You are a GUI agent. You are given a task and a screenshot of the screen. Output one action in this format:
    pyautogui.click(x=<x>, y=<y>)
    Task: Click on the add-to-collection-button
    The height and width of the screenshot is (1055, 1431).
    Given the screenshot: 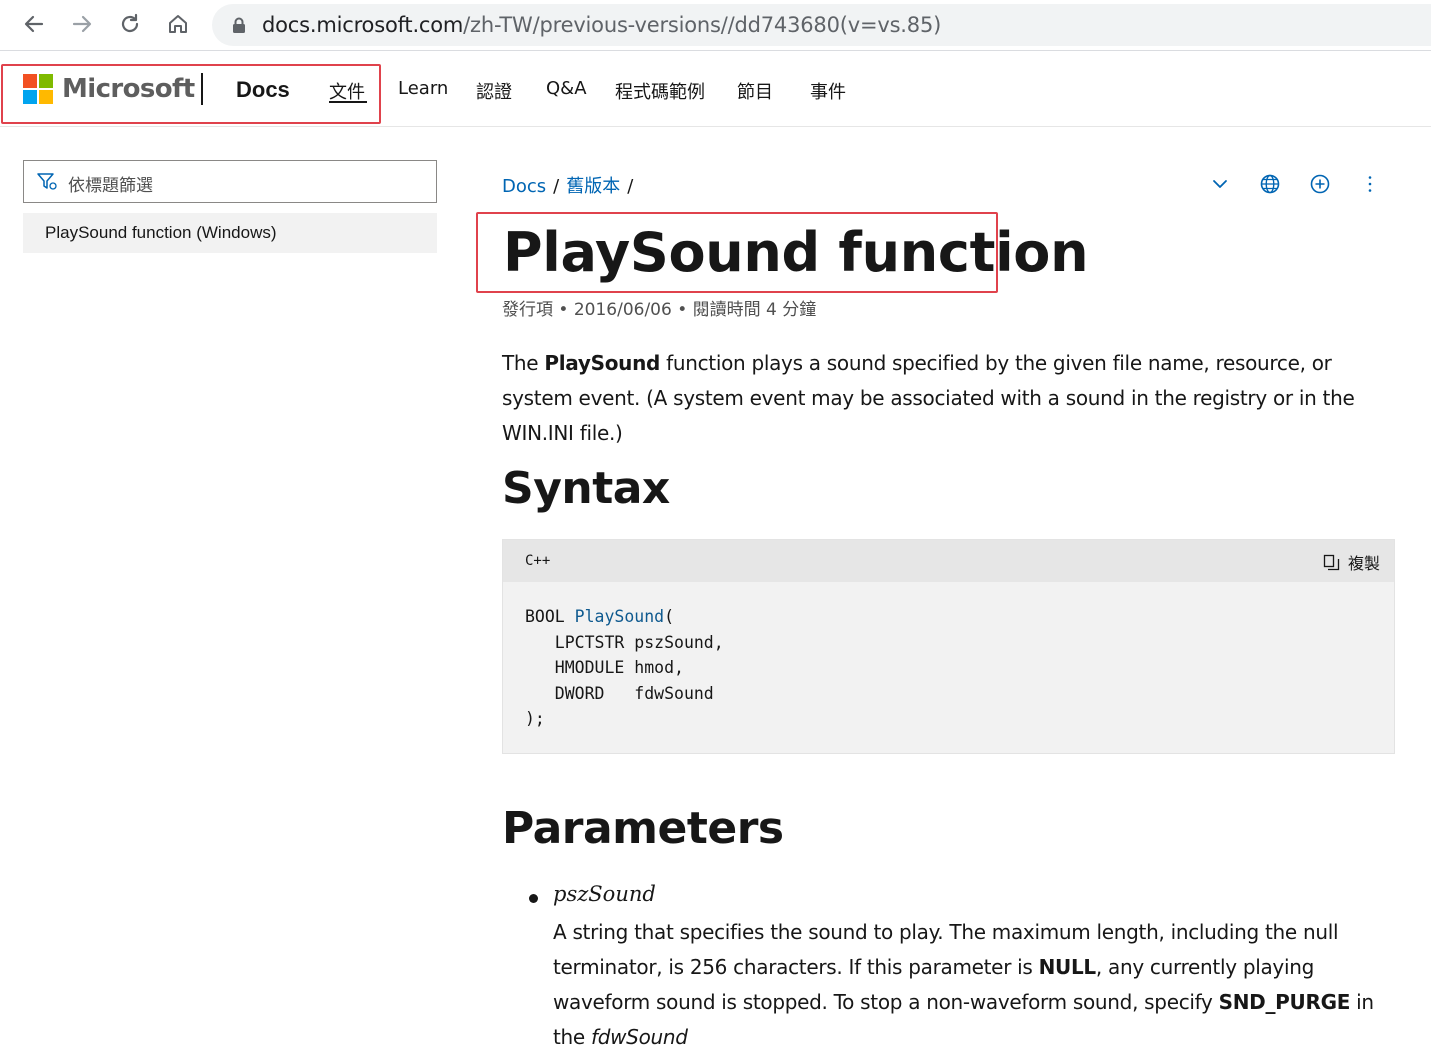 What is the action you would take?
    pyautogui.click(x=1320, y=184)
    